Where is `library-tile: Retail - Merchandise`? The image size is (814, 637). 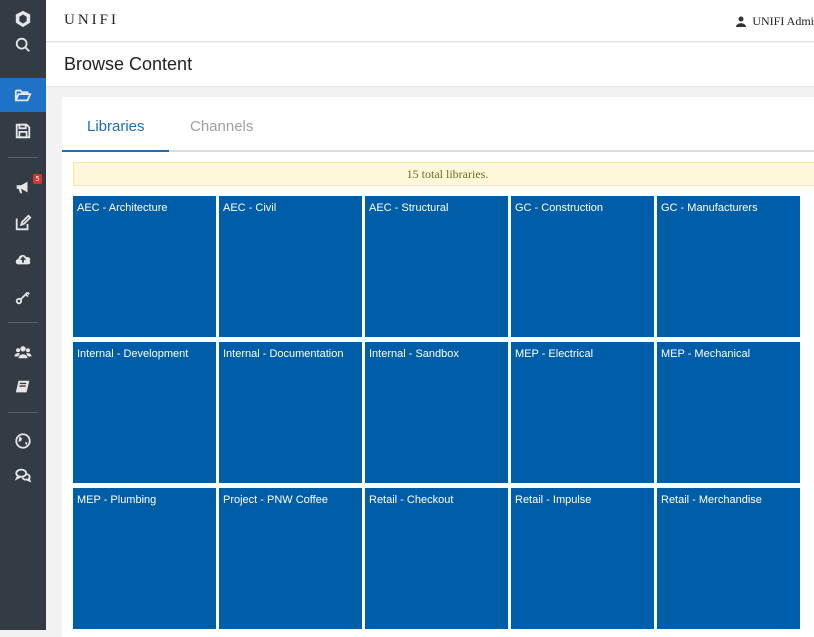 library-tile: Retail - Merchandise is located at coordinates (728, 558).